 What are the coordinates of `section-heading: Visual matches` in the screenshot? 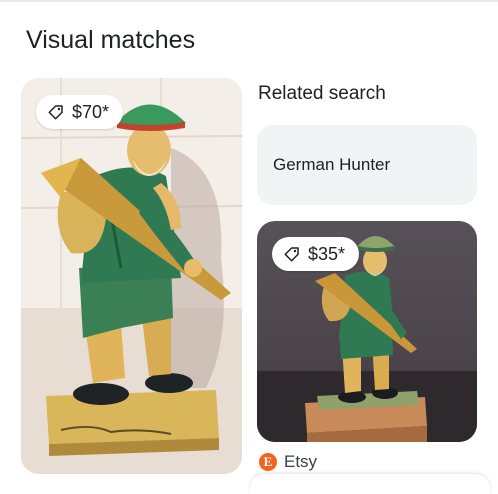 It's located at (111, 40).